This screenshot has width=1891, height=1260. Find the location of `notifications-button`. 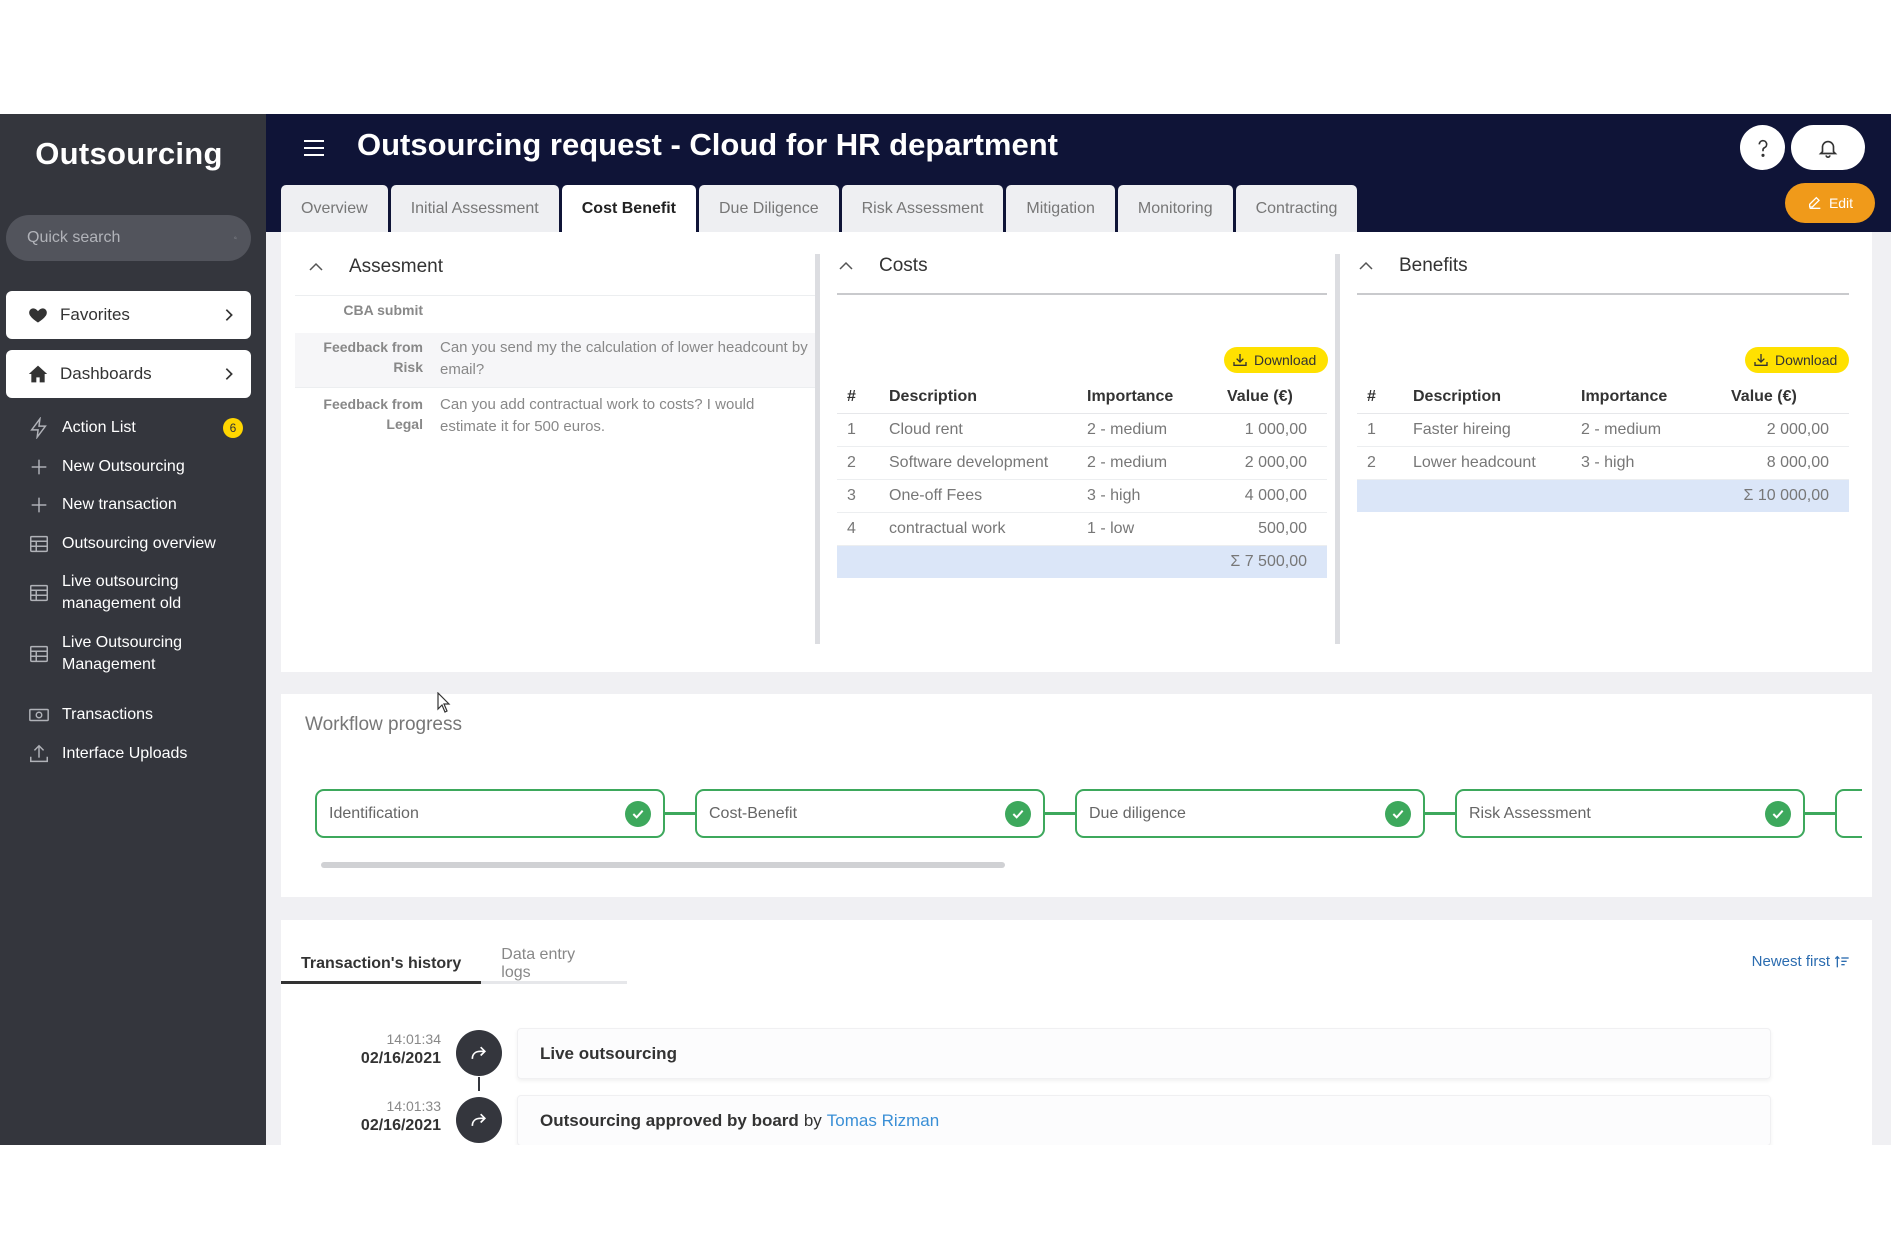

notifications-button is located at coordinates (1828, 147).